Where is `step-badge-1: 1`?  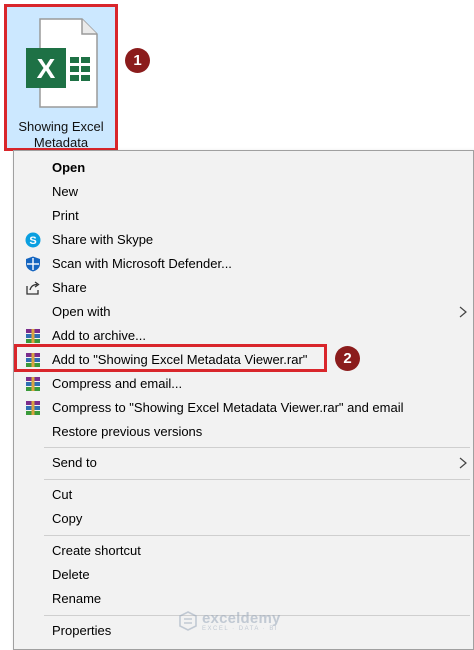
step-badge-1: 1 is located at coordinates (137, 60).